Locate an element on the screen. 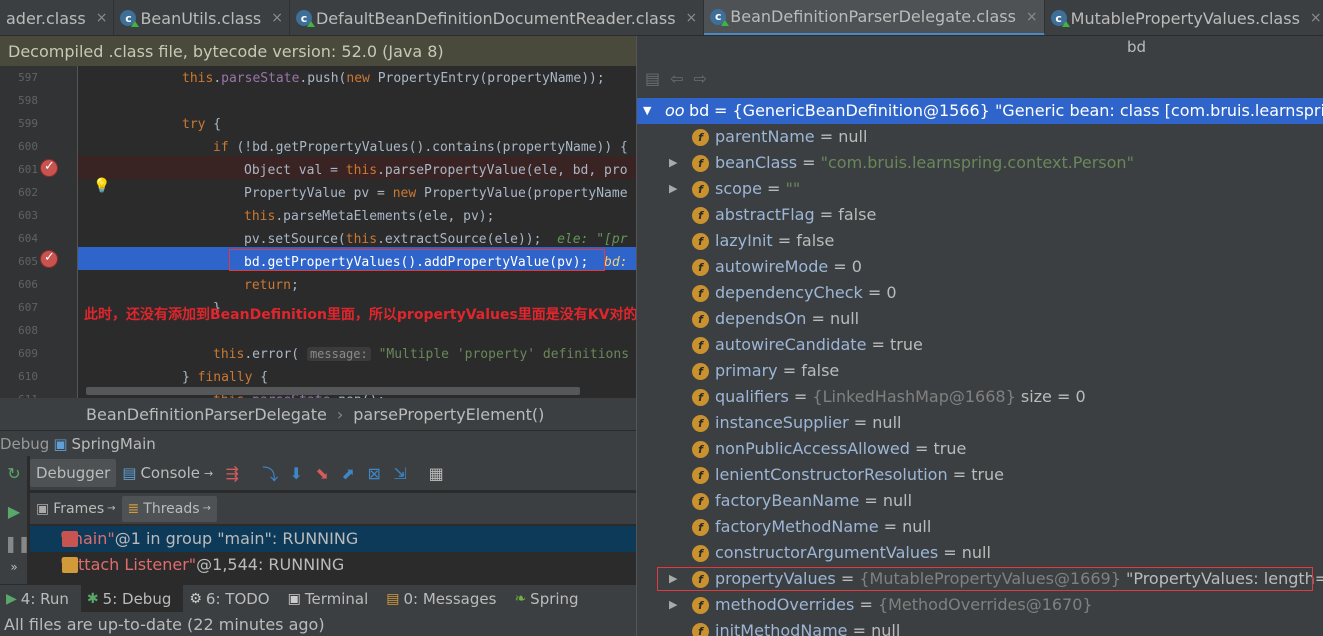  variable-field-row: f factoryMethodName = null is located at coordinates (980, 527).